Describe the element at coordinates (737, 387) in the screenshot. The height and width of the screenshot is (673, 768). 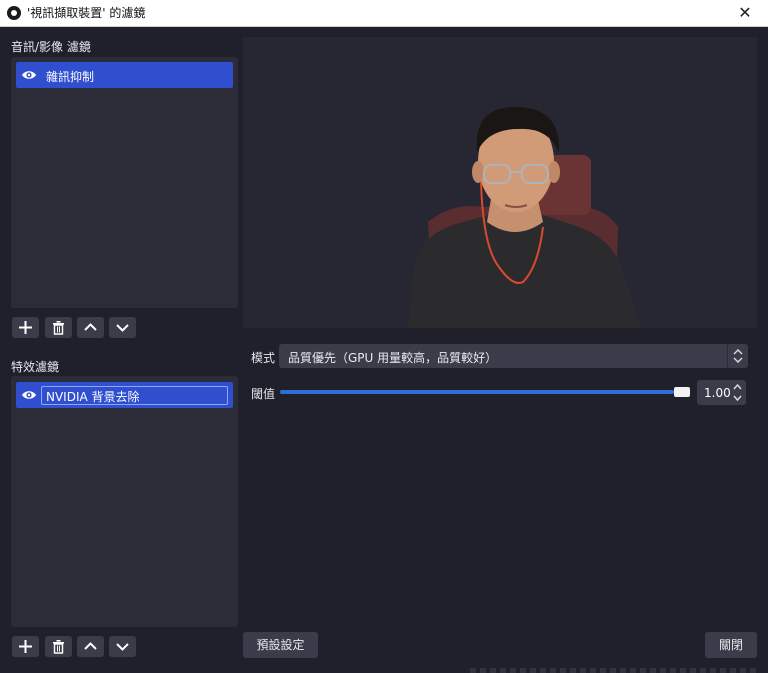
I see `spin-up-icon` at that location.